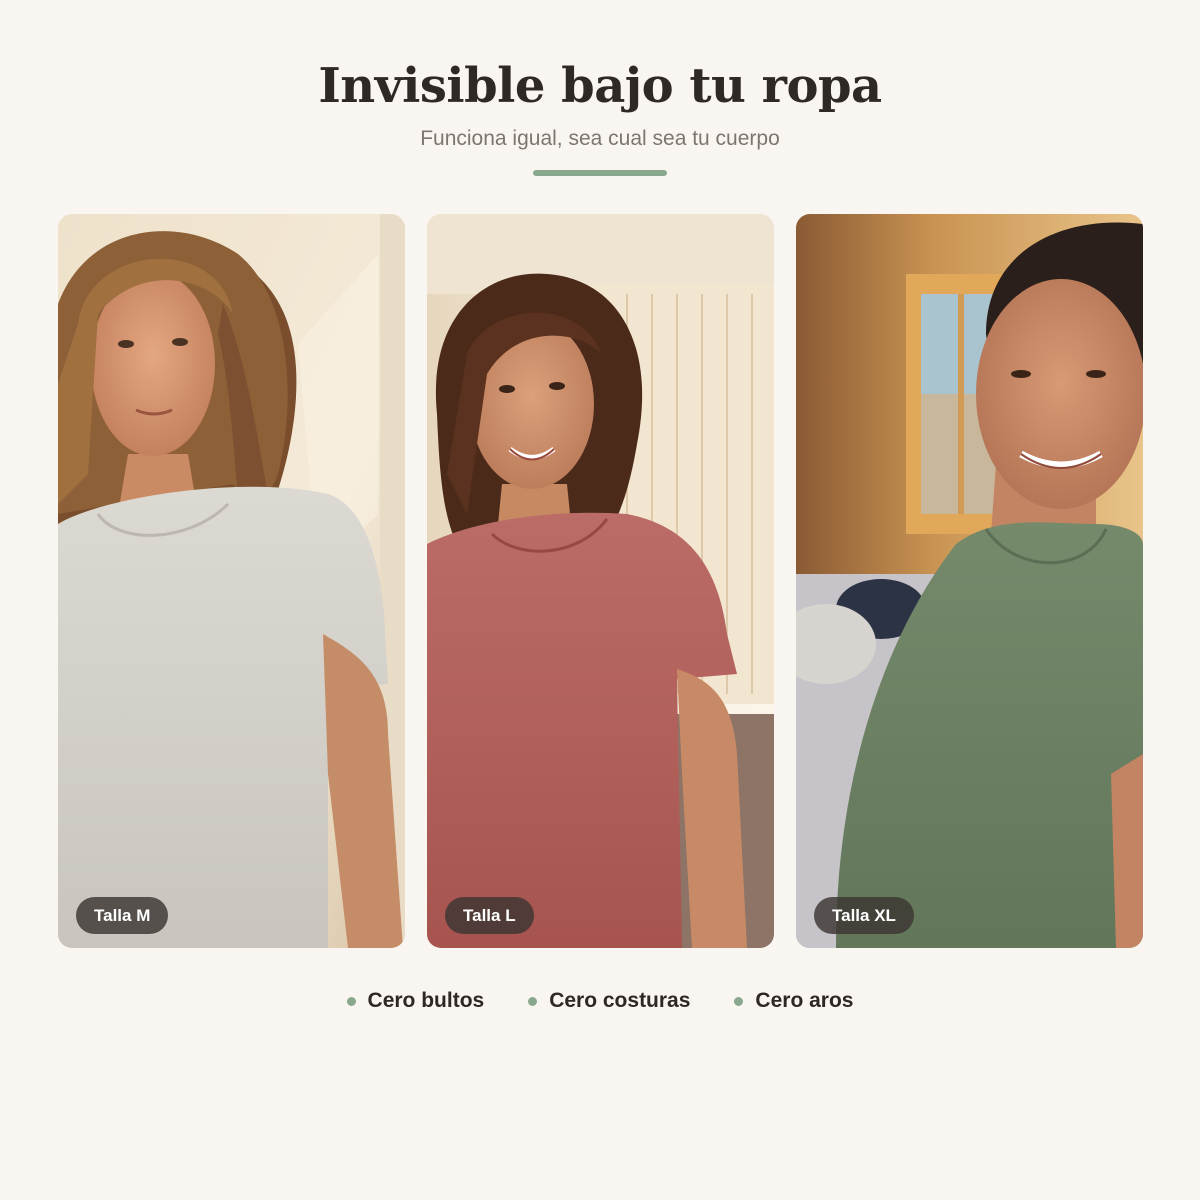  I want to click on size-badge: Talla XL, so click(864, 915).